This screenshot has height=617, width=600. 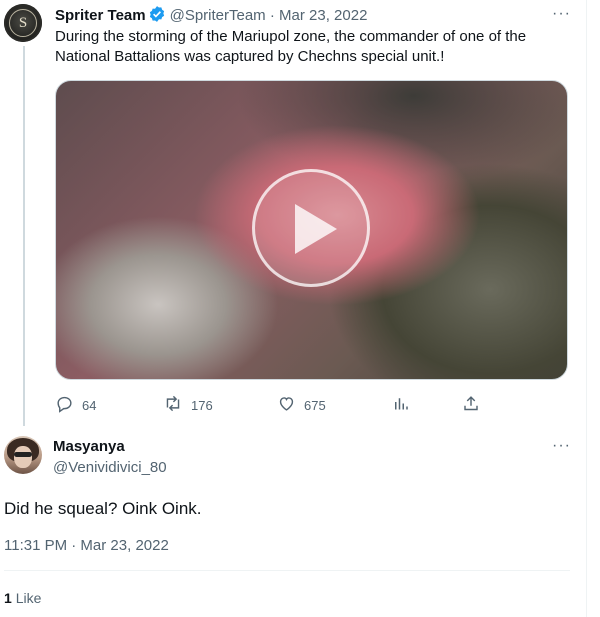 I want to click on divider, so click(x=287, y=570).